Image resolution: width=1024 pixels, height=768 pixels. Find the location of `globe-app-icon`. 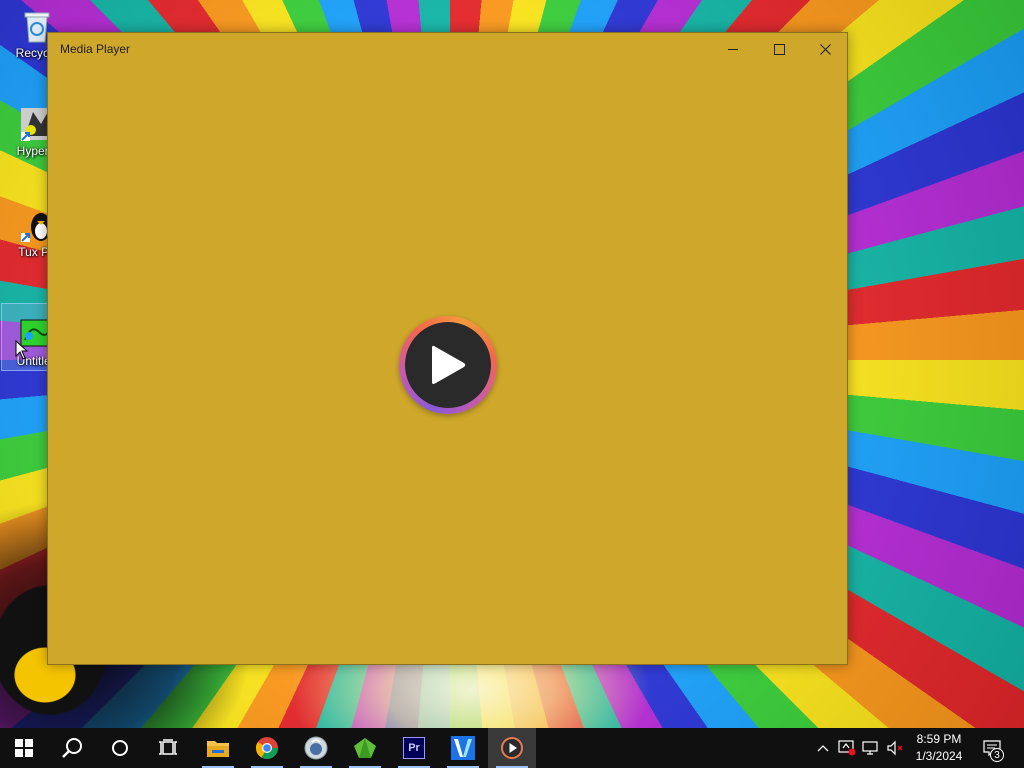

globe-app-icon is located at coordinates (316, 748).